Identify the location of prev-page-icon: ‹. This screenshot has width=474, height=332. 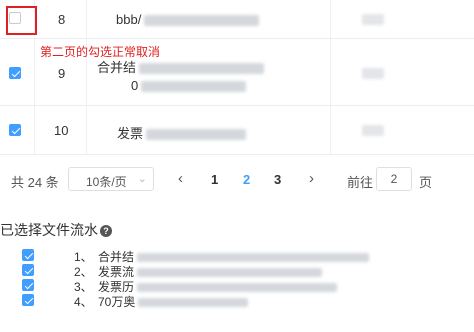
(180, 178).